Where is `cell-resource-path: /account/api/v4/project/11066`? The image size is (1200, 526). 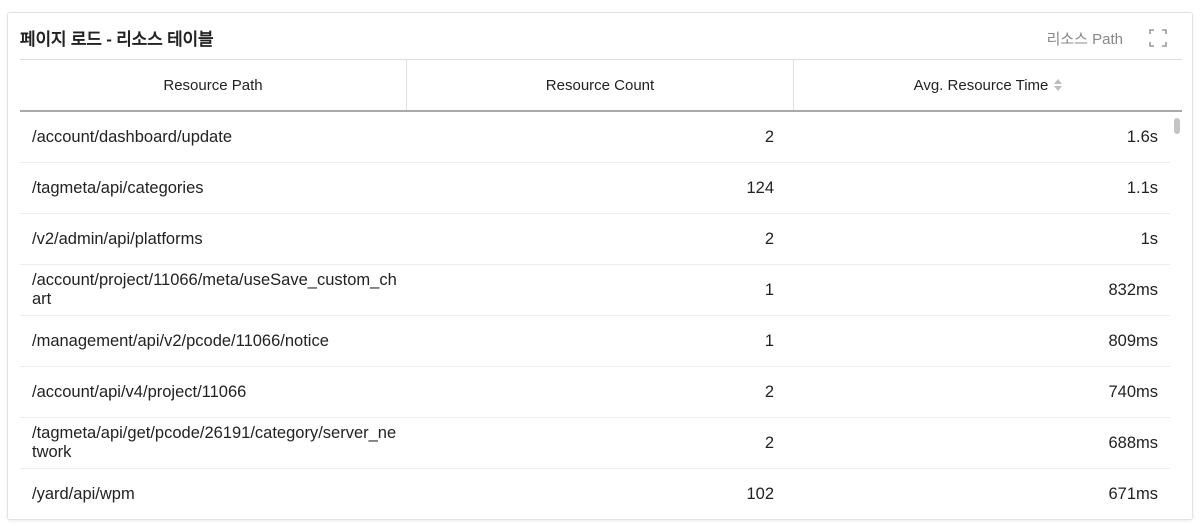 cell-resource-path: /account/api/v4/project/11066 is located at coordinates (139, 391).